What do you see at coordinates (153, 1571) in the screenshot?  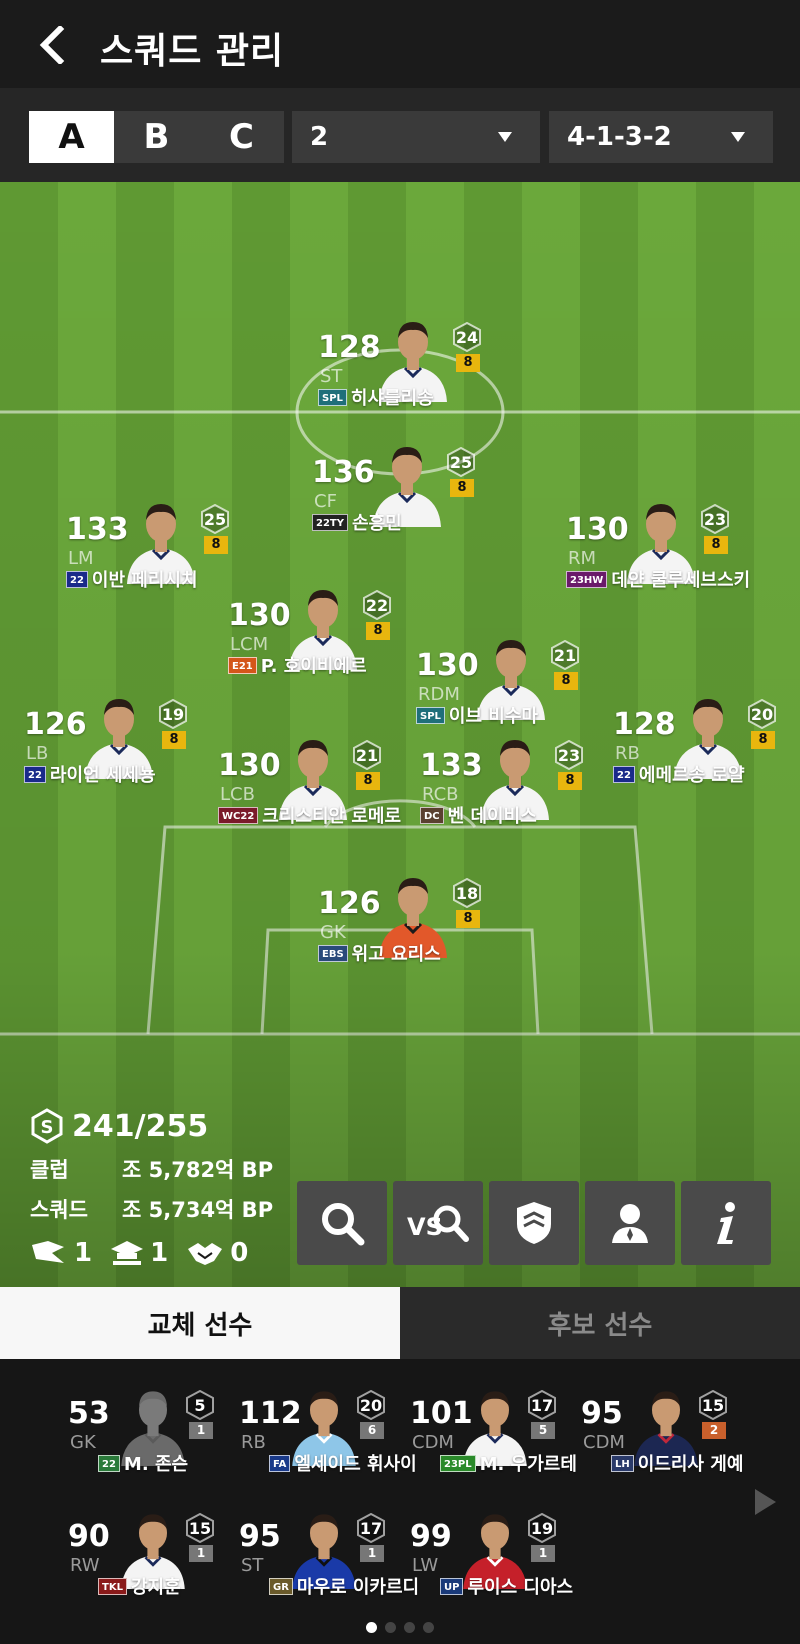 I see `substitute-card: 90 RW 15 1 TKL 강지훈` at bounding box center [153, 1571].